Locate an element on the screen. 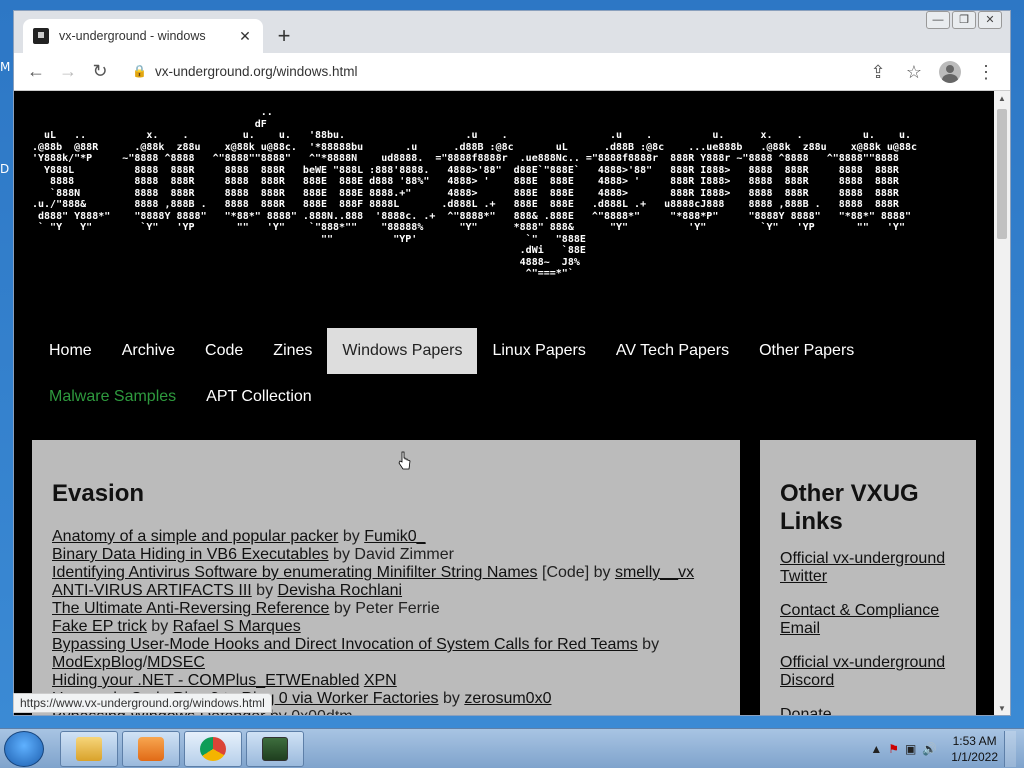 Image resolution: width=1024 pixels, height=768 pixels. tab-active: vx-underground - windows ✕ is located at coordinates (143, 36).